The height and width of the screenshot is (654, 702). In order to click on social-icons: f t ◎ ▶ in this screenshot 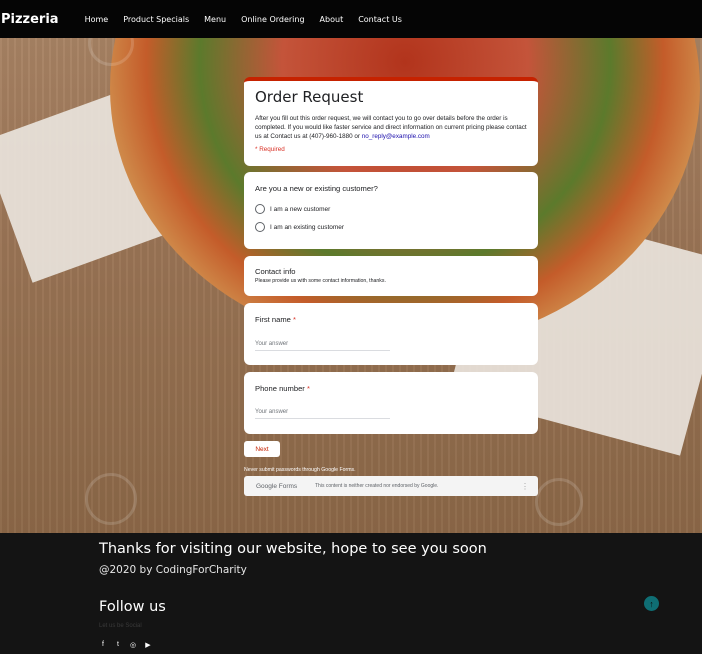, I will do `click(129, 645)`.